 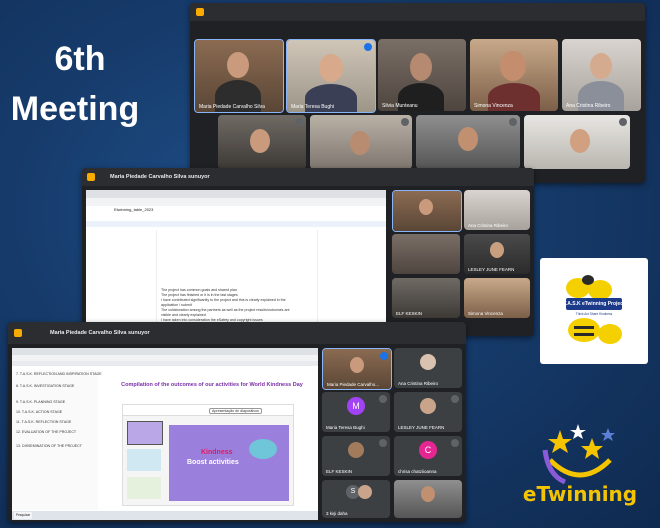 I want to click on doc-title: Etwinning_table_2023, so click(x=133, y=209).